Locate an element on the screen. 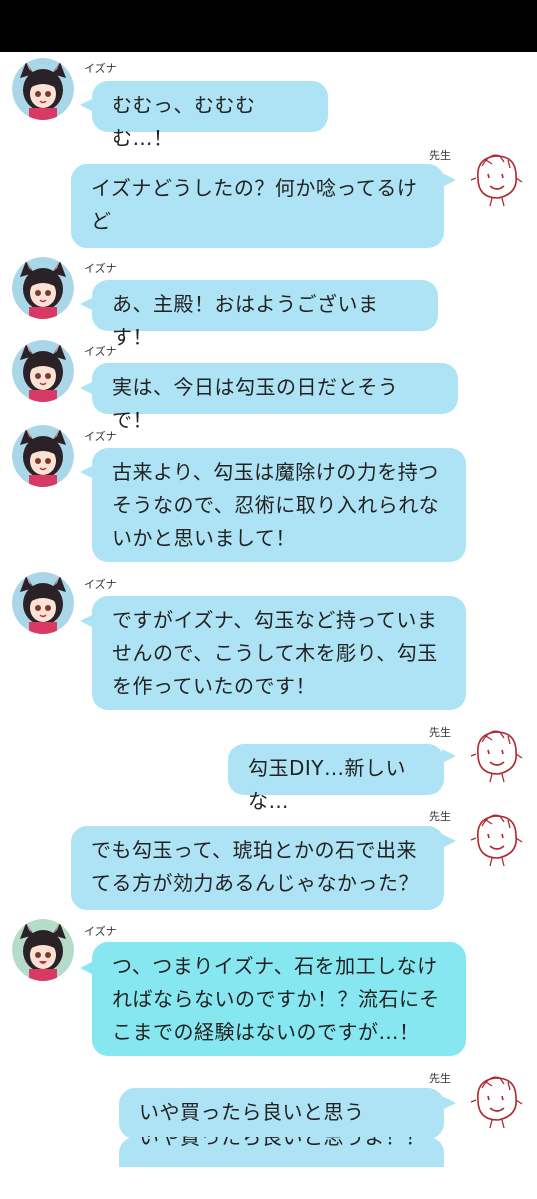 Image resolution: width=537 pixels, height=1199 pixels. message-text: ですがイズナ、勾玉など持っていま is located at coordinates (275, 620).